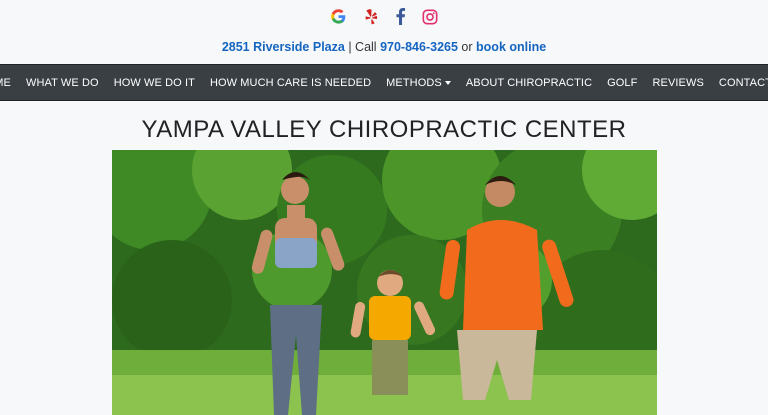 The image size is (768, 415). I want to click on nav-reviews: REVIEWS, so click(678, 83).